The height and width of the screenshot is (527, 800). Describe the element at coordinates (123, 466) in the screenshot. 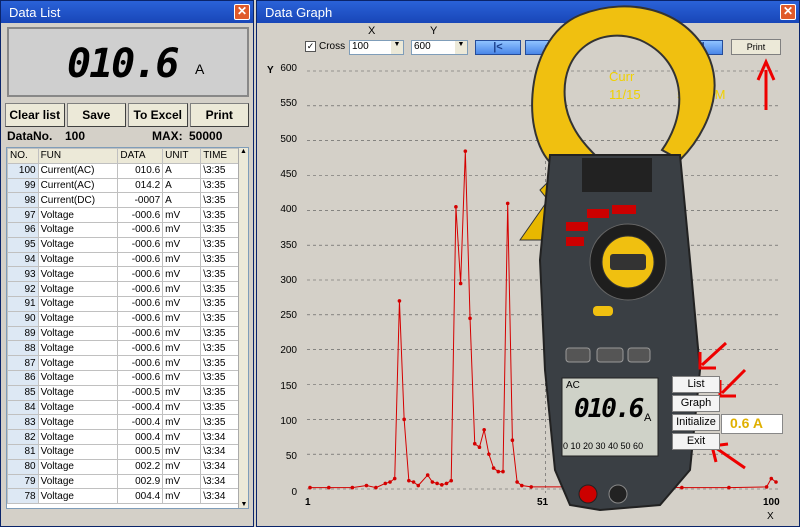

I see `table-row: 80 Voltage 002.2 mV \3:34` at that location.